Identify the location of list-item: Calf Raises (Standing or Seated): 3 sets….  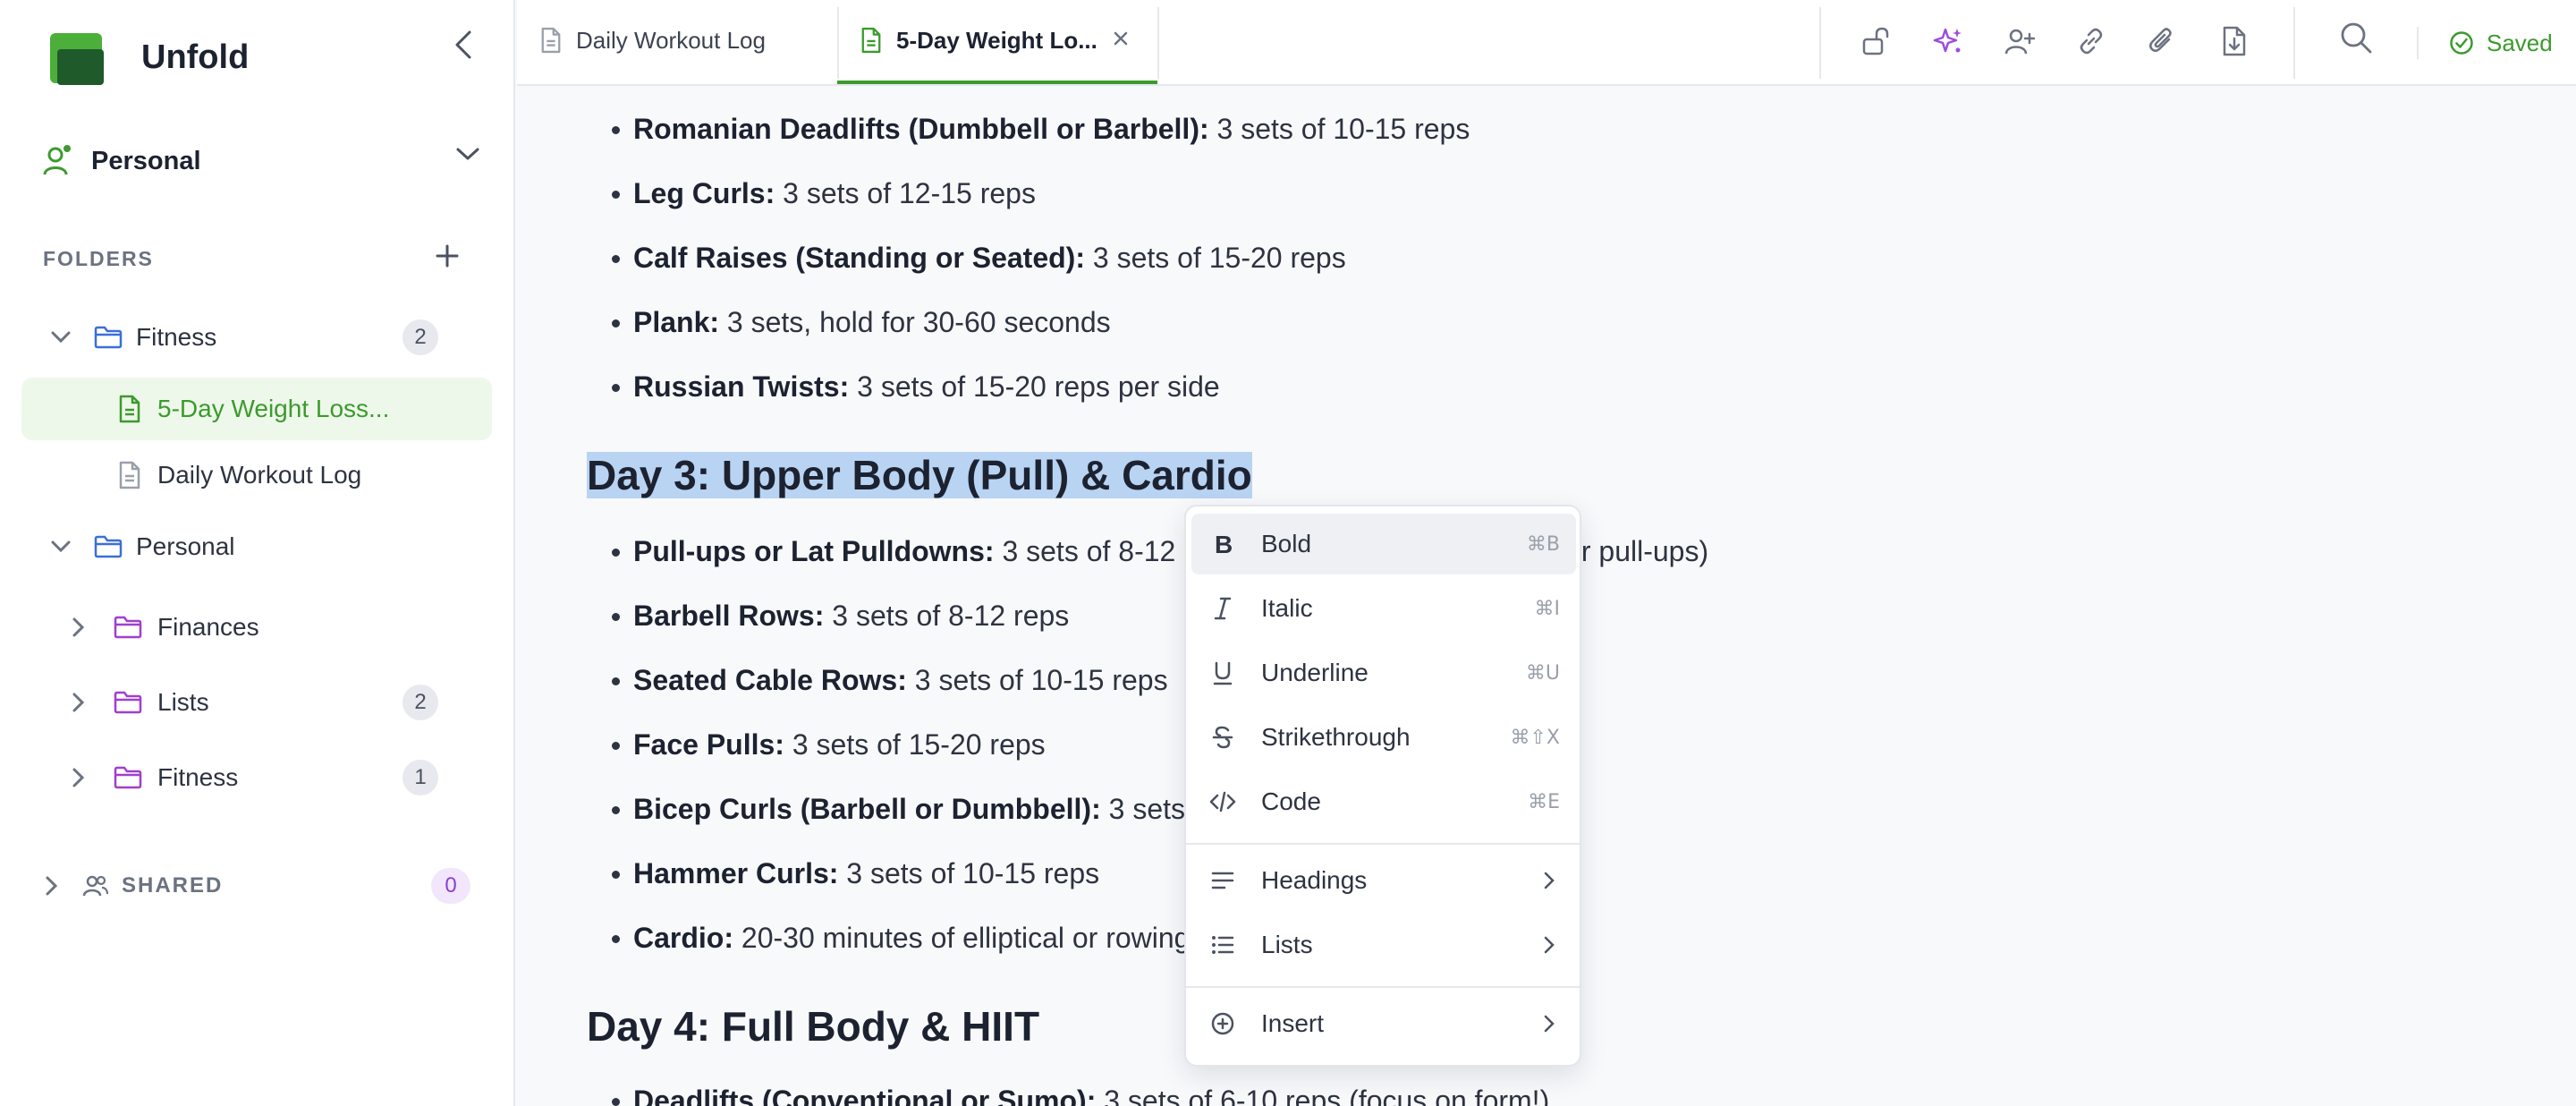
(979, 258).